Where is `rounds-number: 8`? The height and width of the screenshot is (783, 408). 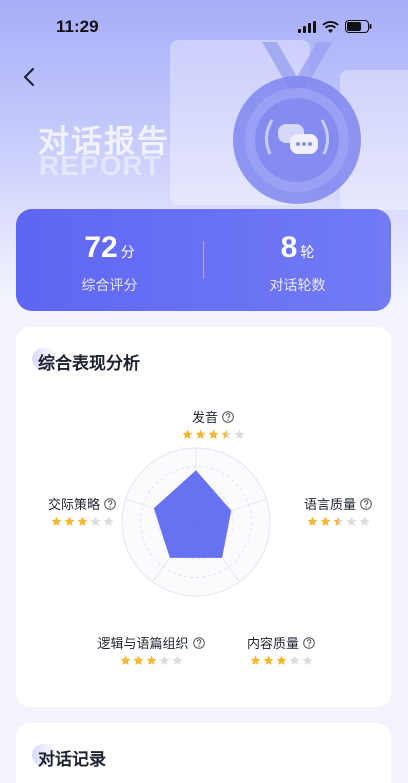
rounds-number: 8 is located at coordinates (289, 247).